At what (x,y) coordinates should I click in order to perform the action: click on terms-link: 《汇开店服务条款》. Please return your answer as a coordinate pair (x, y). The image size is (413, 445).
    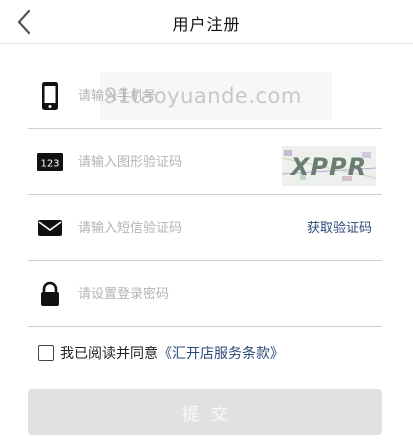
    Looking at the image, I should click on (221, 353).